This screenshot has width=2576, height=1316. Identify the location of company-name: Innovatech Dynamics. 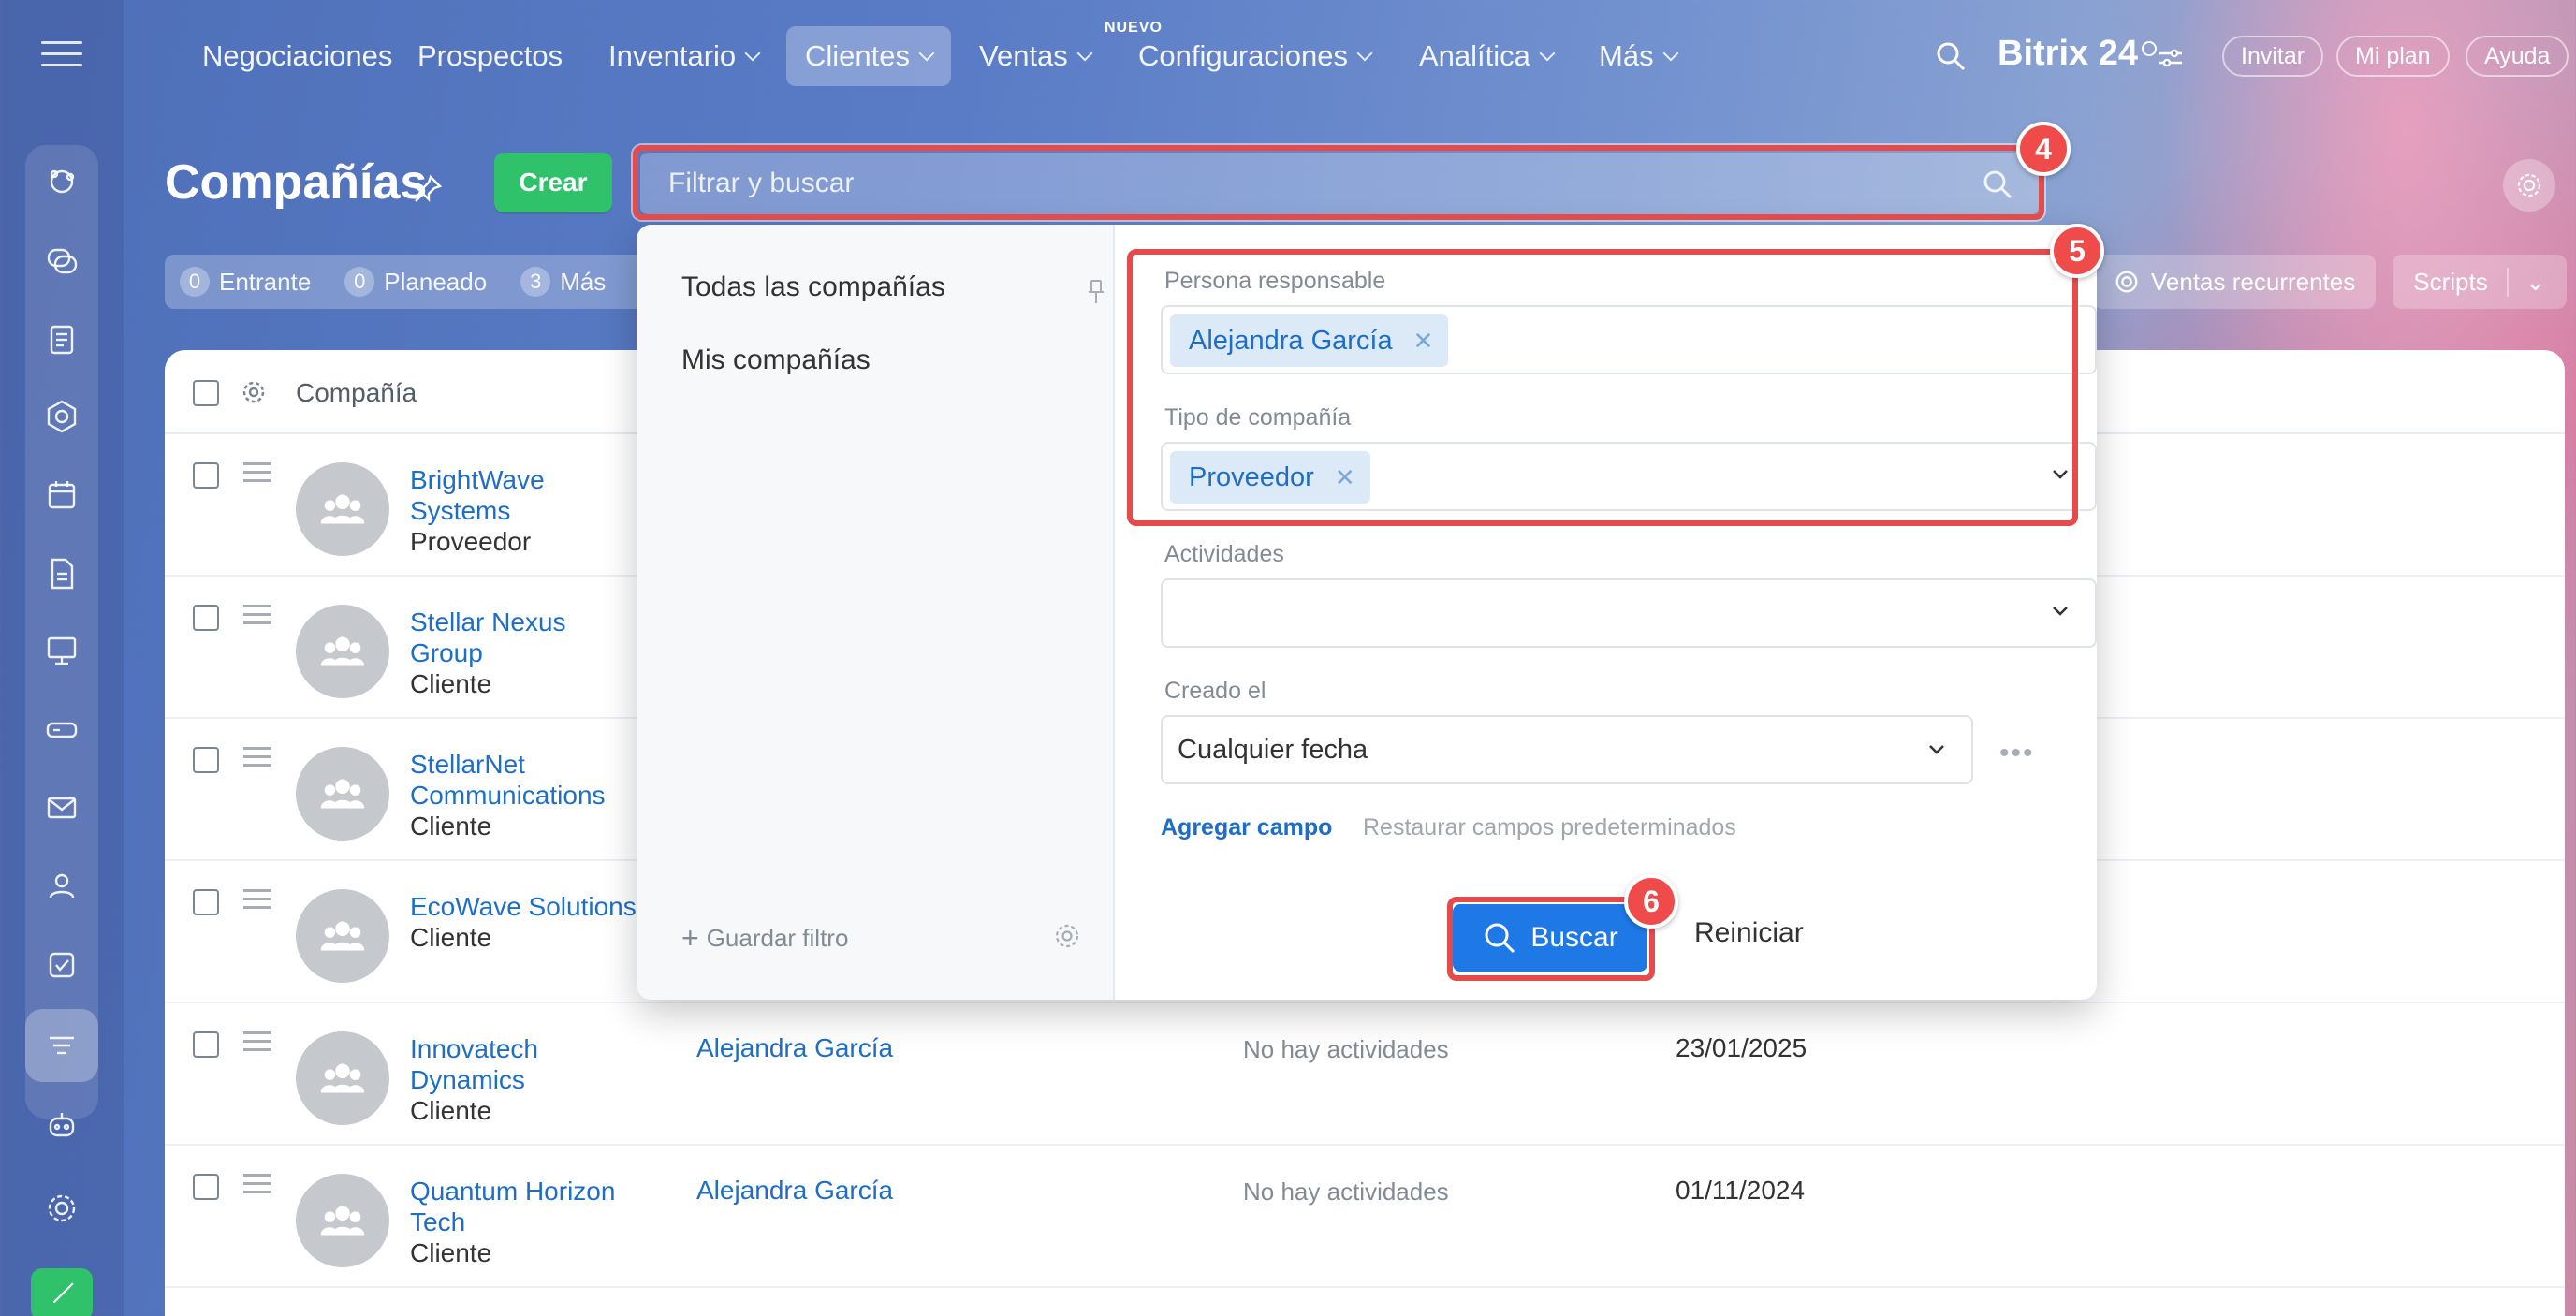
(474, 1064).